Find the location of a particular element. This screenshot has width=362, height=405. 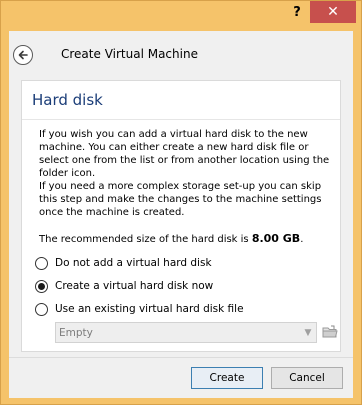

divider is located at coordinates (181, 119).